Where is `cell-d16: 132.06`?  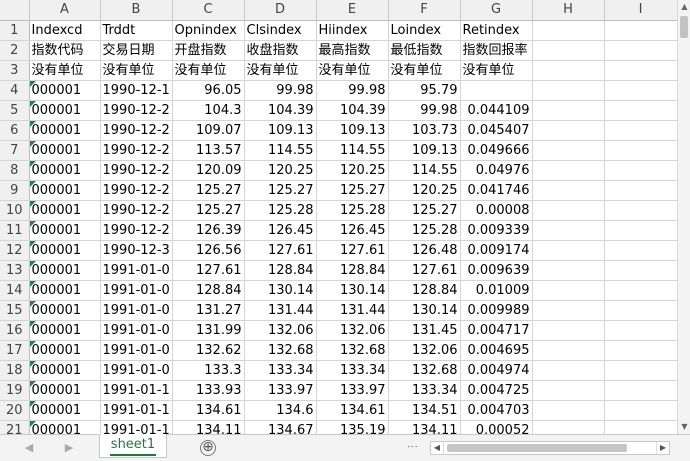 cell-d16: 132.06 is located at coordinates (280, 330).